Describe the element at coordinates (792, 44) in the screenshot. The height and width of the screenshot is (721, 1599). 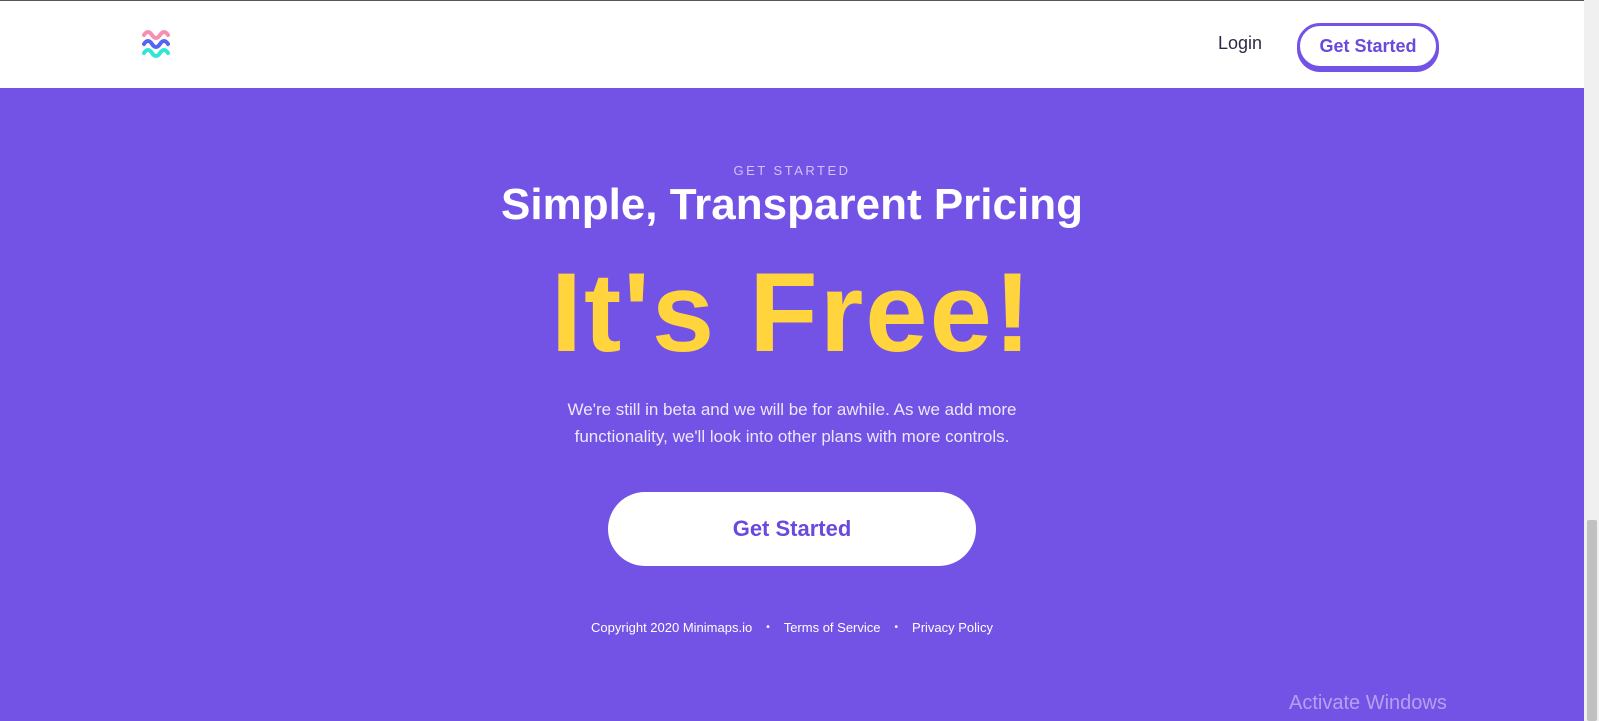
I see `site-header: Login Get Started` at that location.